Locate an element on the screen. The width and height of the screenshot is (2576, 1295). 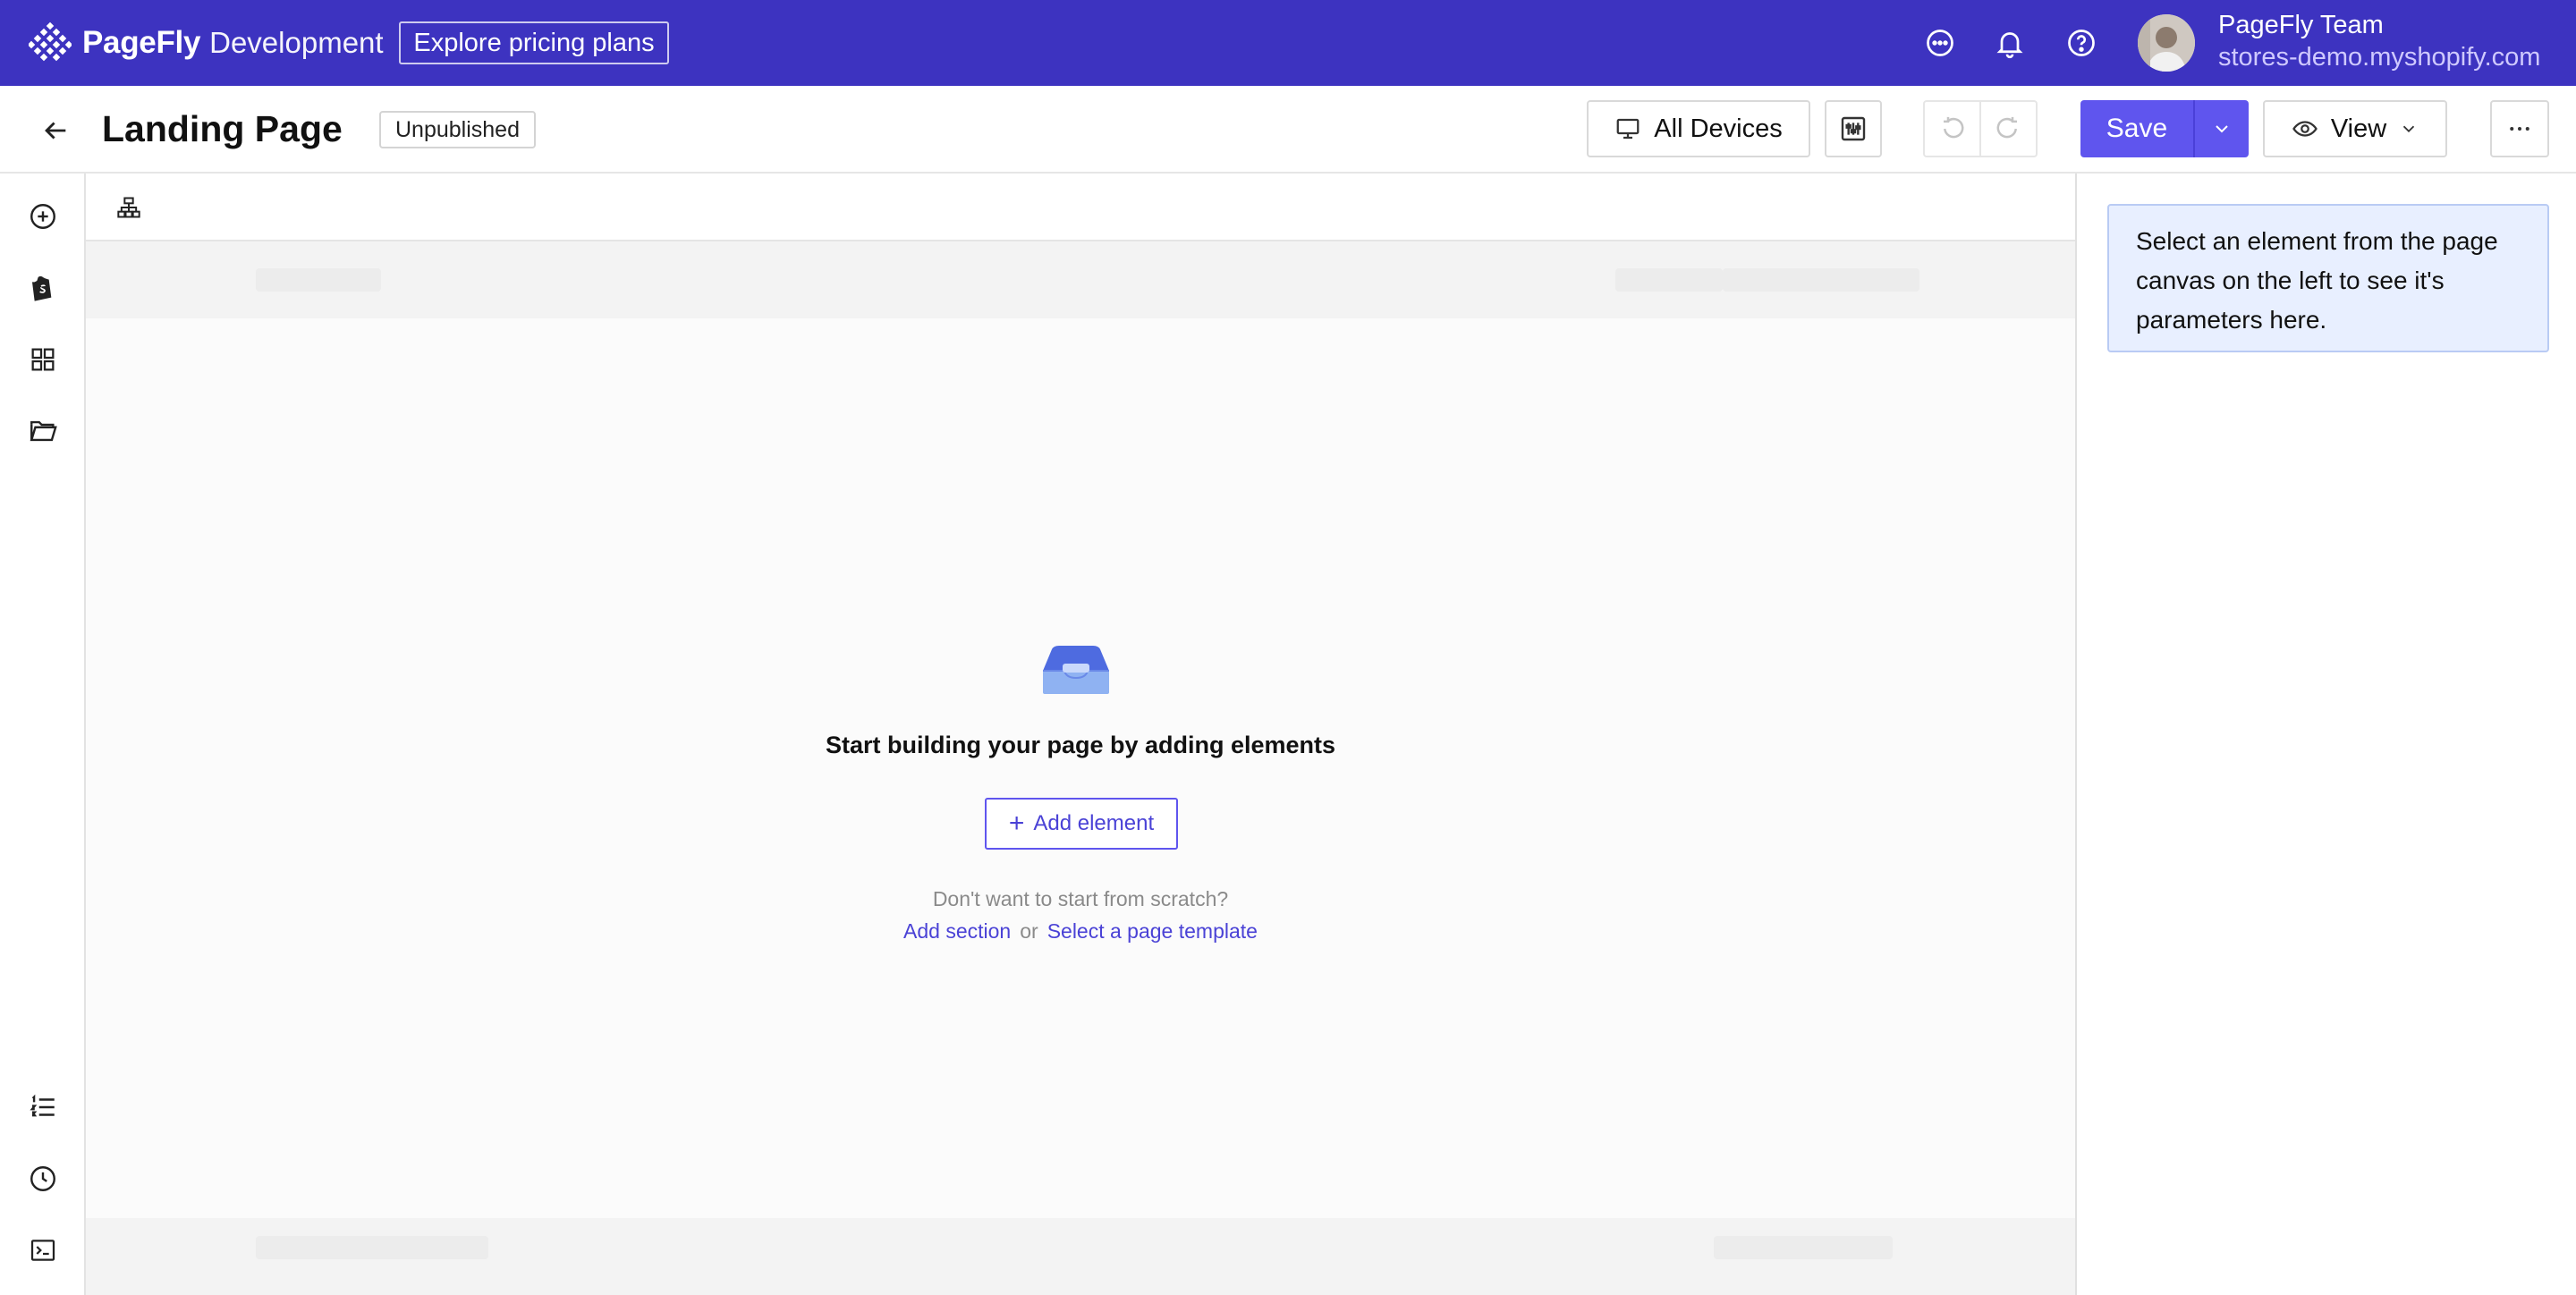
left-sidebar is located at coordinates (43, 734).